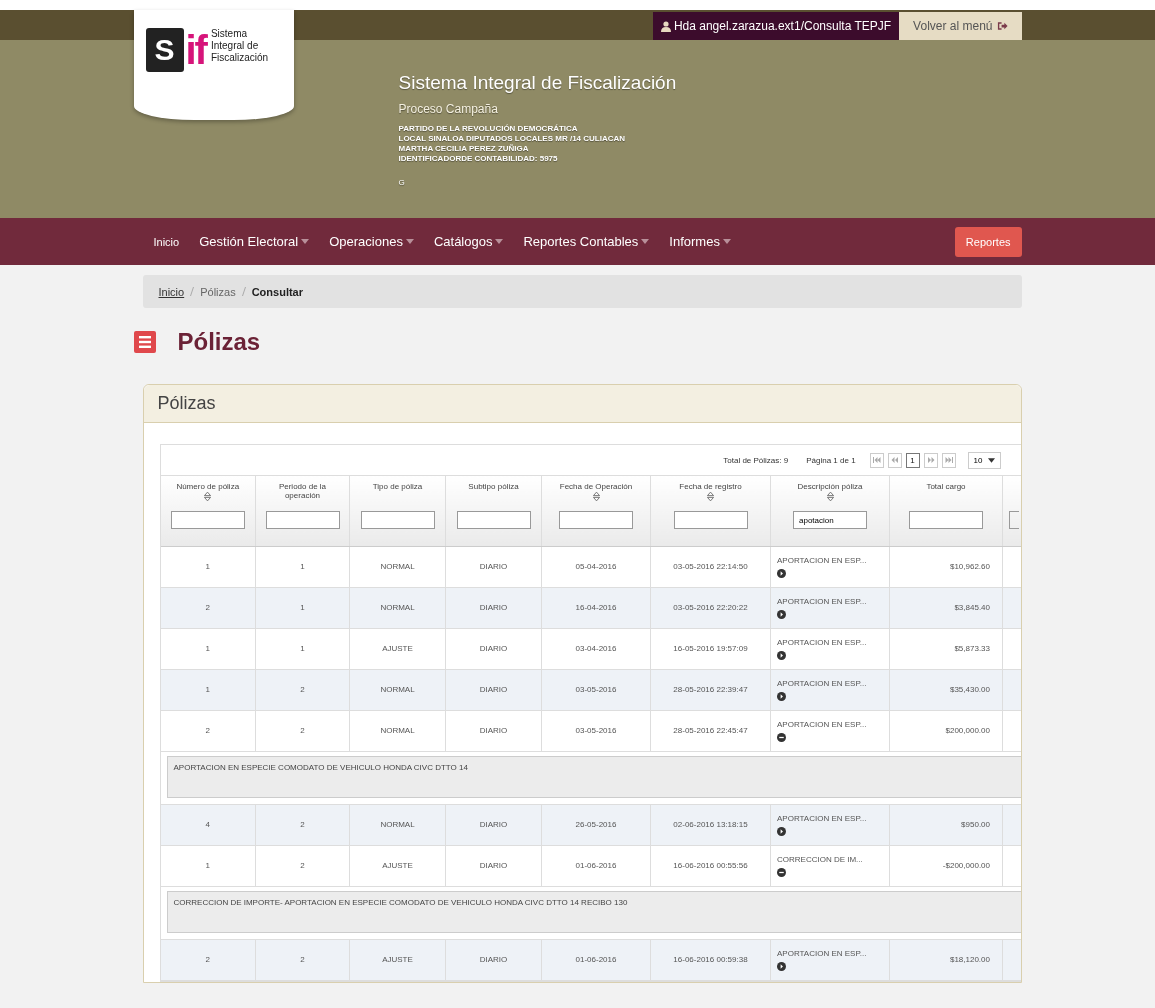 This screenshot has height=1008, width=1155. What do you see at coordinates (831, 460) in the screenshot?
I see `page-indicator: Página 1 de 1` at bounding box center [831, 460].